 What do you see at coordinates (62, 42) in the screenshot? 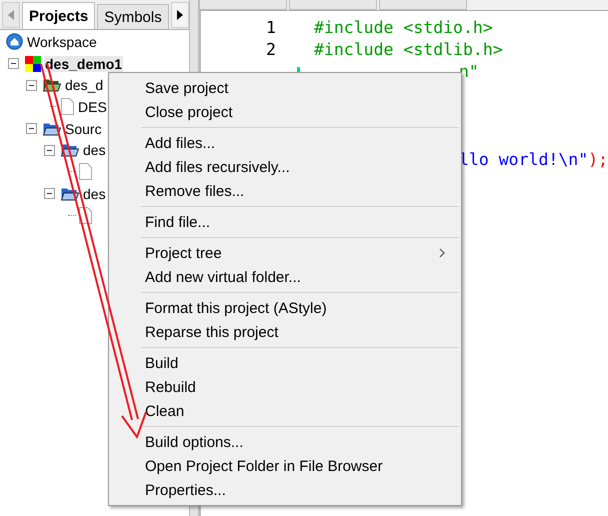
I see `tree-item: Workspace` at bounding box center [62, 42].